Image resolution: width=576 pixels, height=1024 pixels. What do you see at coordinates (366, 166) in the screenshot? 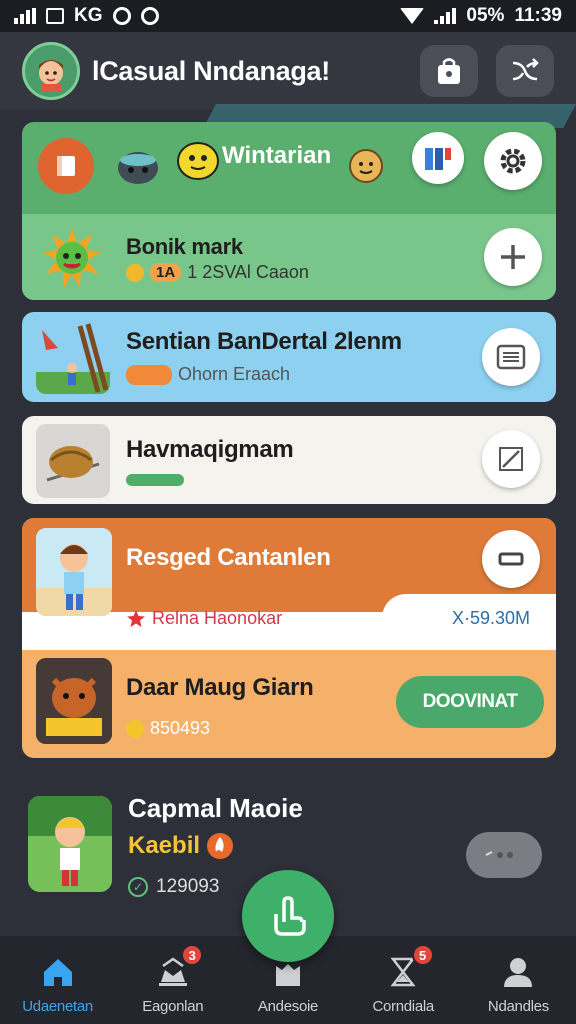
I see `cookie-face-icon` at bounding box center [366, 166].